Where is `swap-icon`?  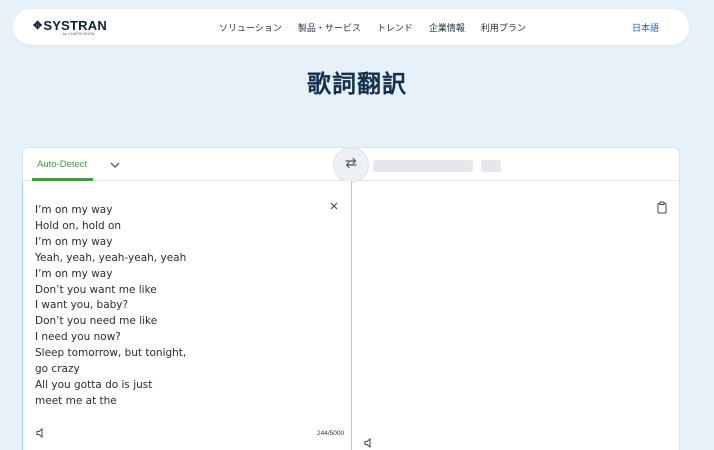
swap-icon is located at coordinates (351, 165).